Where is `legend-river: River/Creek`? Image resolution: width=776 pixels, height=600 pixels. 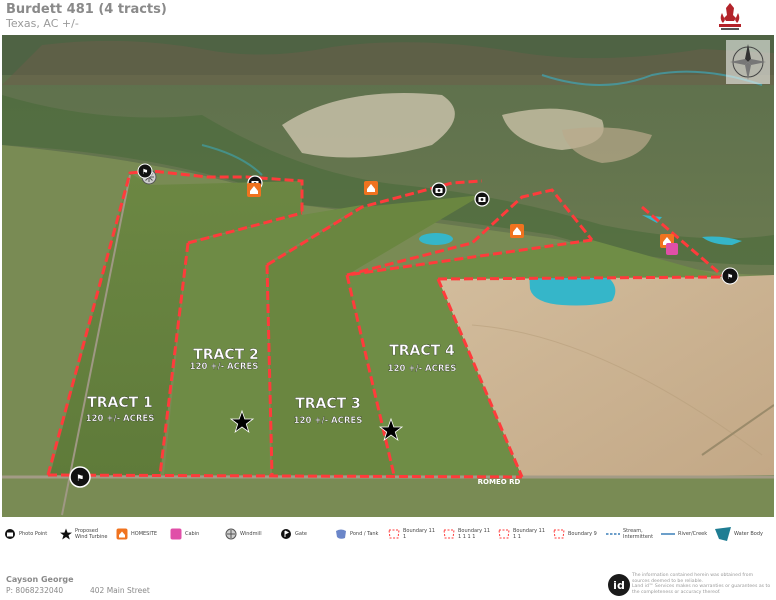
legend-river: River/Creek is located at coordinates (684, 534).